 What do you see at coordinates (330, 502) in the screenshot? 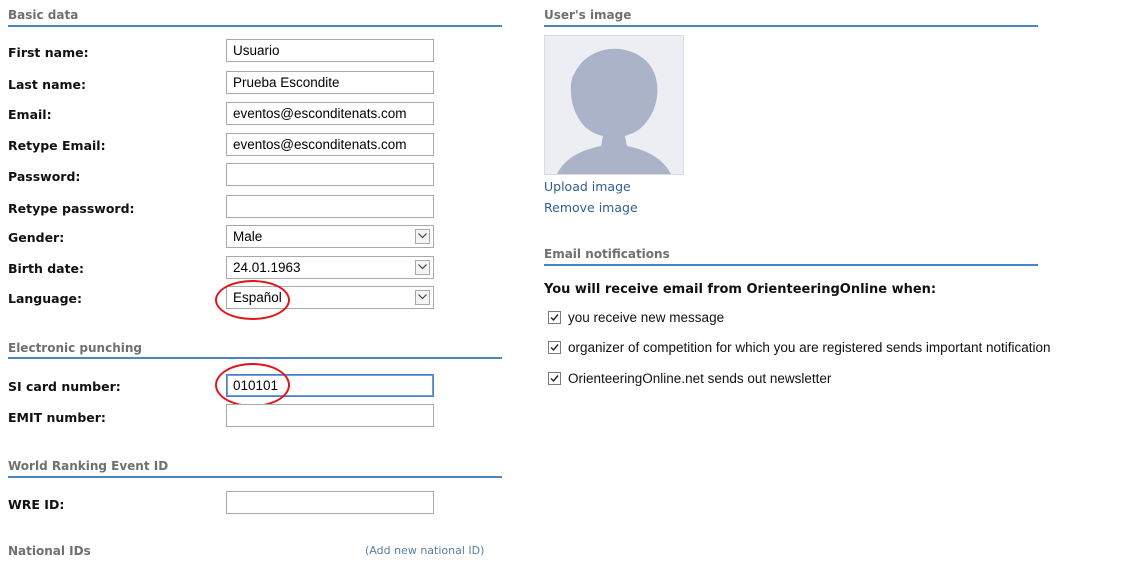
I see `wre-id-input` at bounding box center [330, 502].